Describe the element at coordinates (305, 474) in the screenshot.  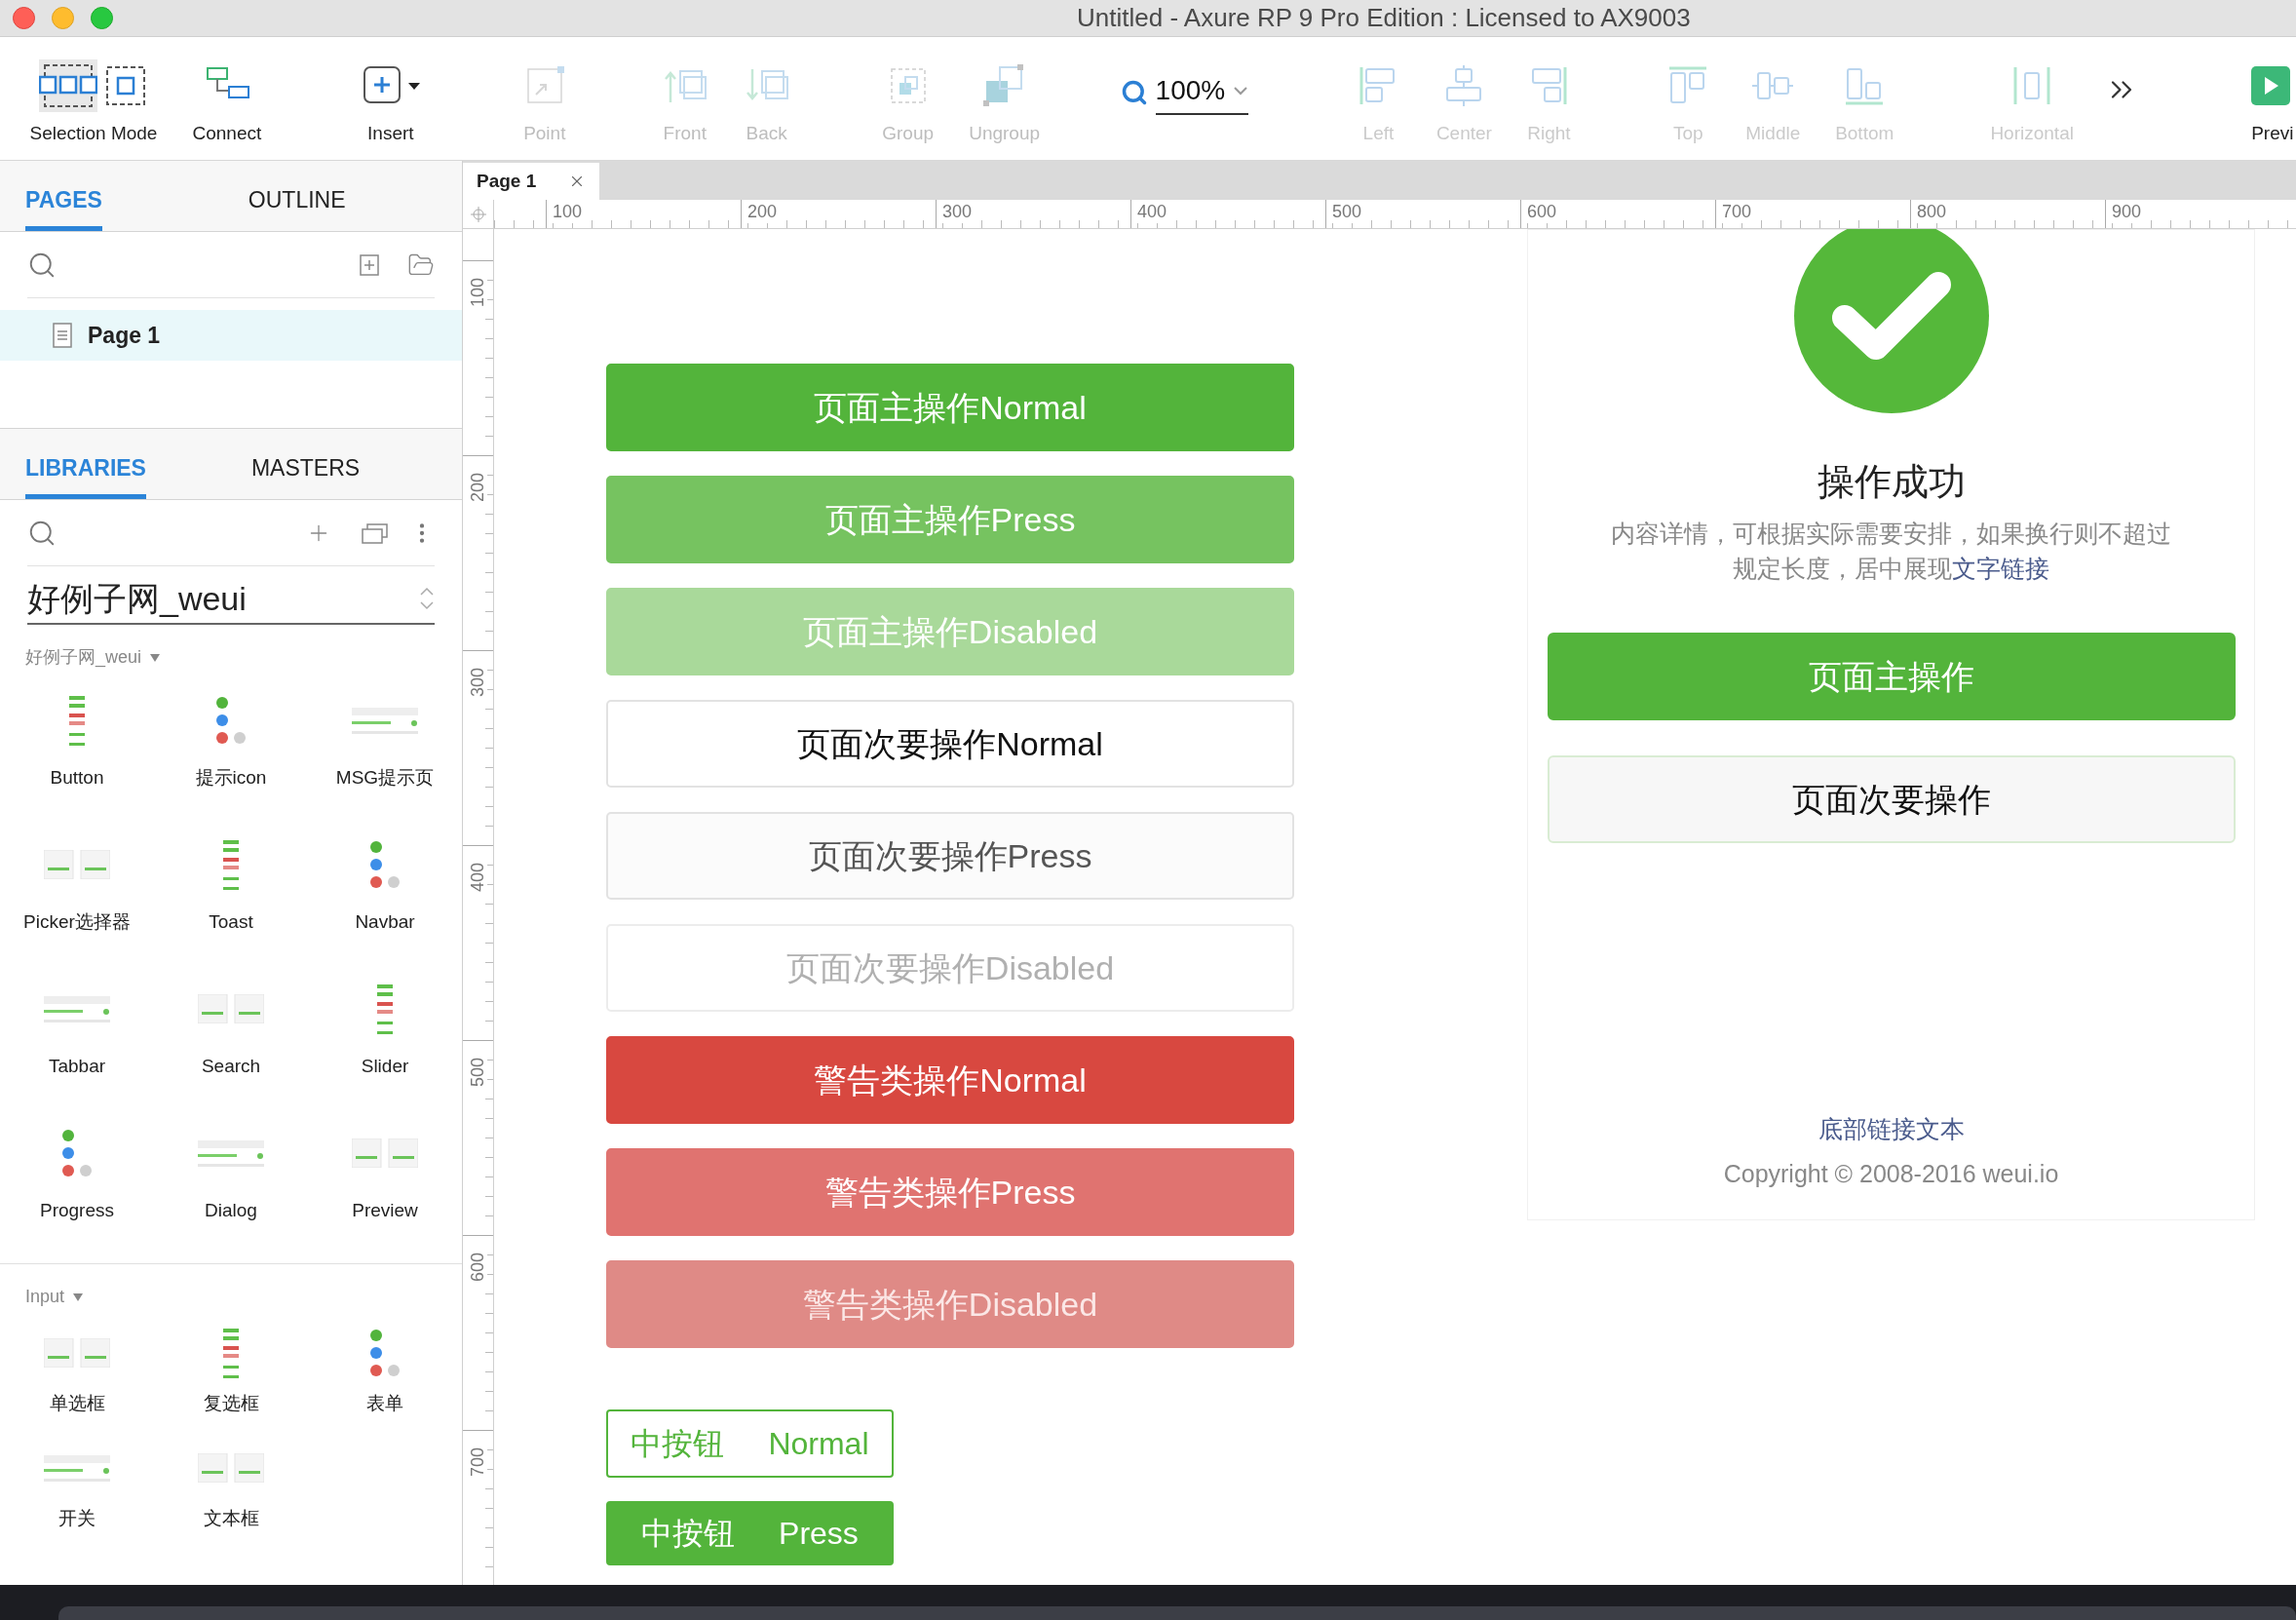
I see `panel-tab: MASTERS` at that location.